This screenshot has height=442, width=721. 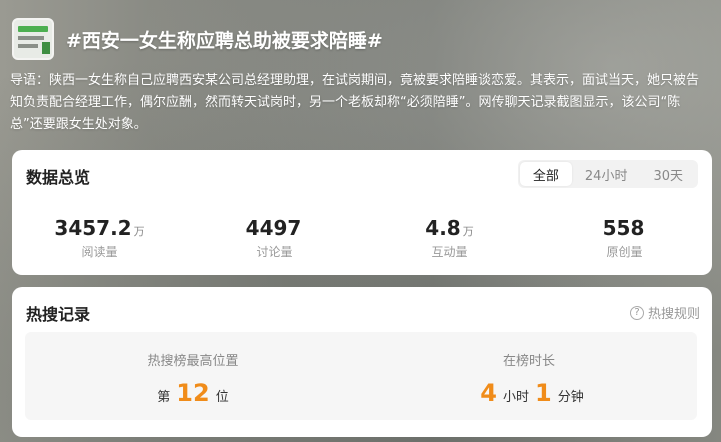 I want to click on overview-title: 数据总览, so click(x=58, y=177).